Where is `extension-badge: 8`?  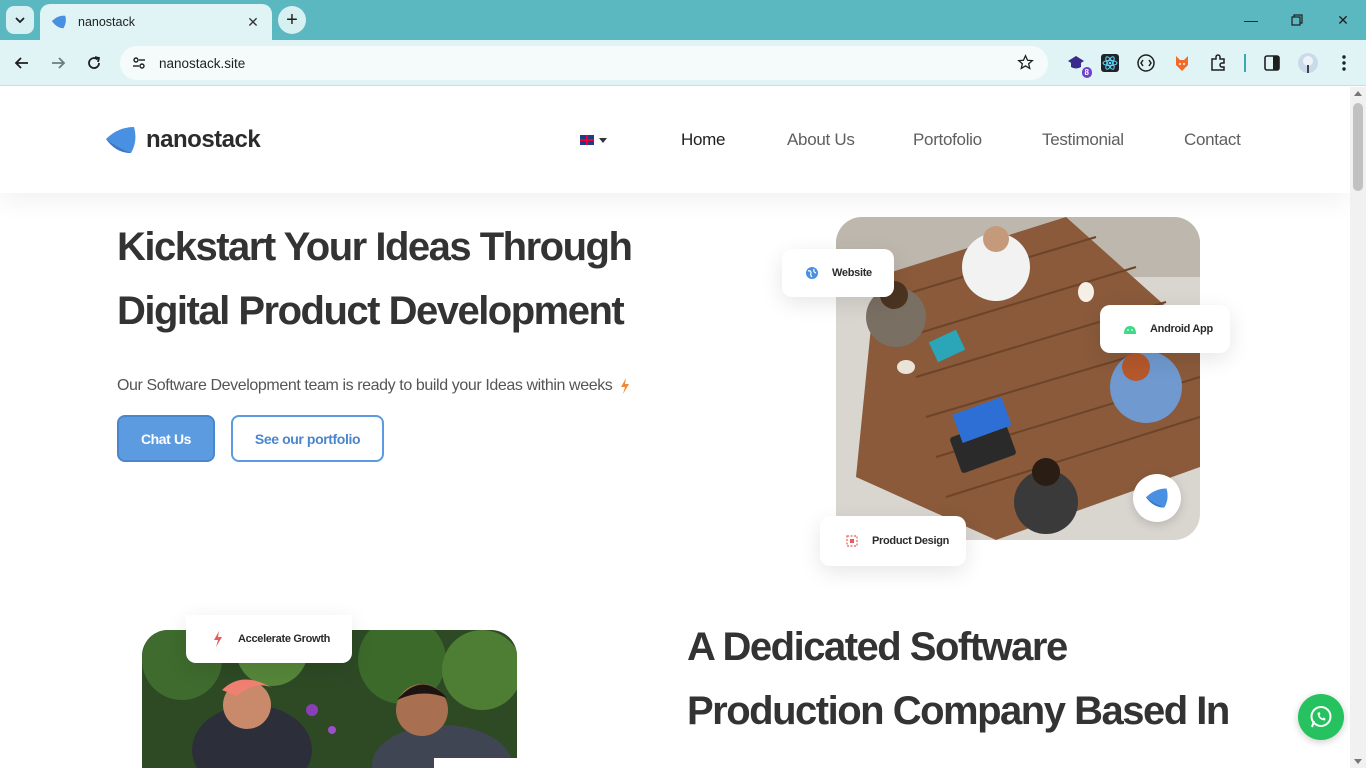 extension-badge: 8 is located at coordinates (1086, 72).